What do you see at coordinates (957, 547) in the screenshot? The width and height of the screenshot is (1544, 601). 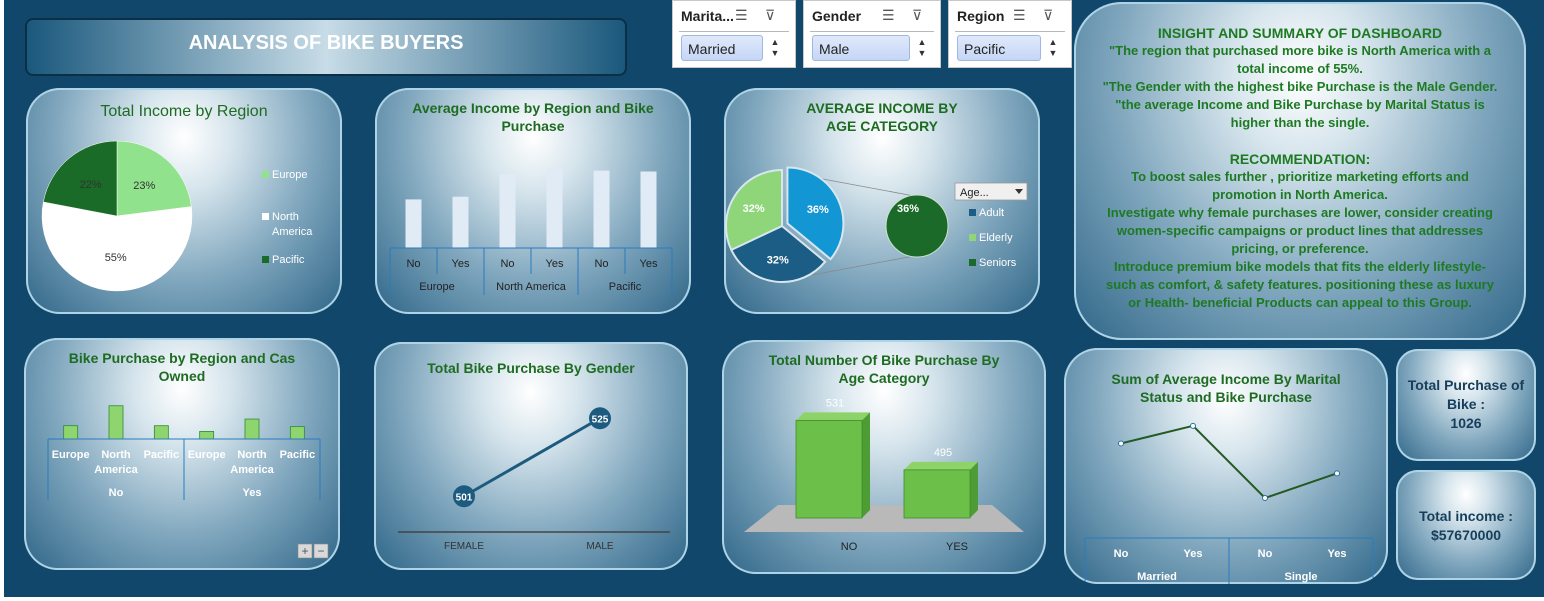 I see `category-label: YES` at bounding box center [957, 547].